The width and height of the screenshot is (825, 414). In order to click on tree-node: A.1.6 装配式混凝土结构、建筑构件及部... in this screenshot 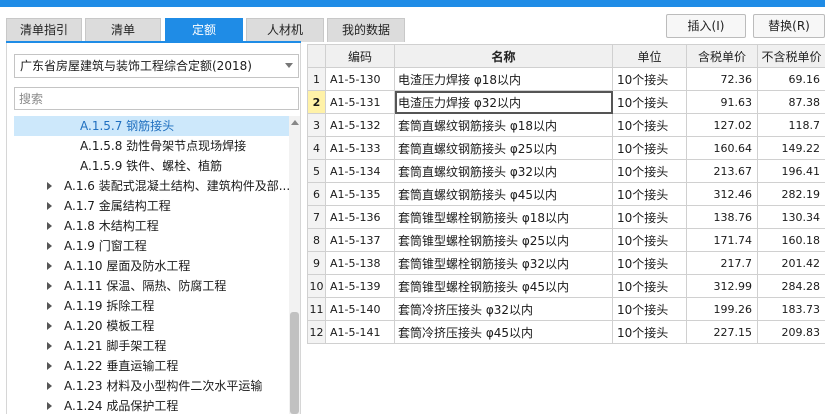, I will do `click(151, 186)`.